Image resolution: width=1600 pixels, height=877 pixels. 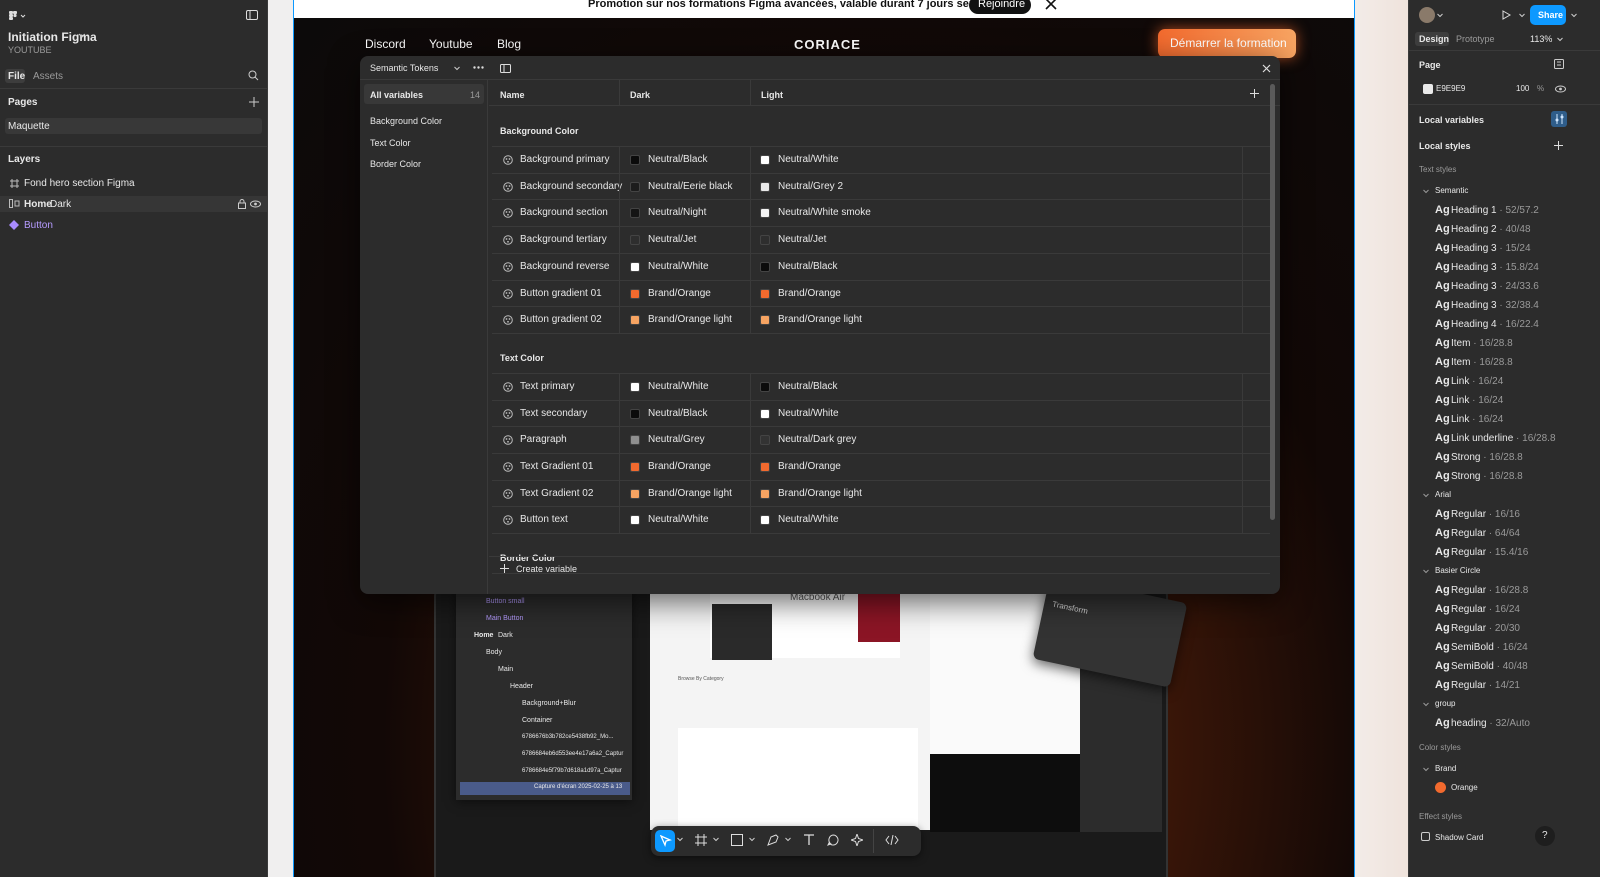 What do you see at coordinates (19, 16) in the screenshot?
I see `figma-menu-icon` at bounding box center [19, 16].